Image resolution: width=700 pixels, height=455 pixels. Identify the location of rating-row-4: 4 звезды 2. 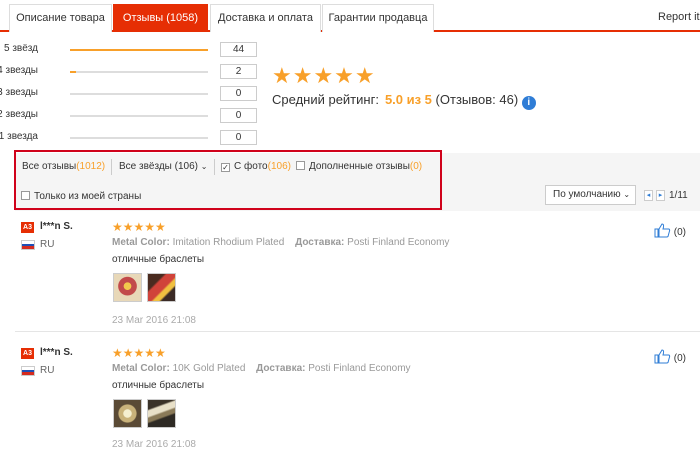
(135, 72).